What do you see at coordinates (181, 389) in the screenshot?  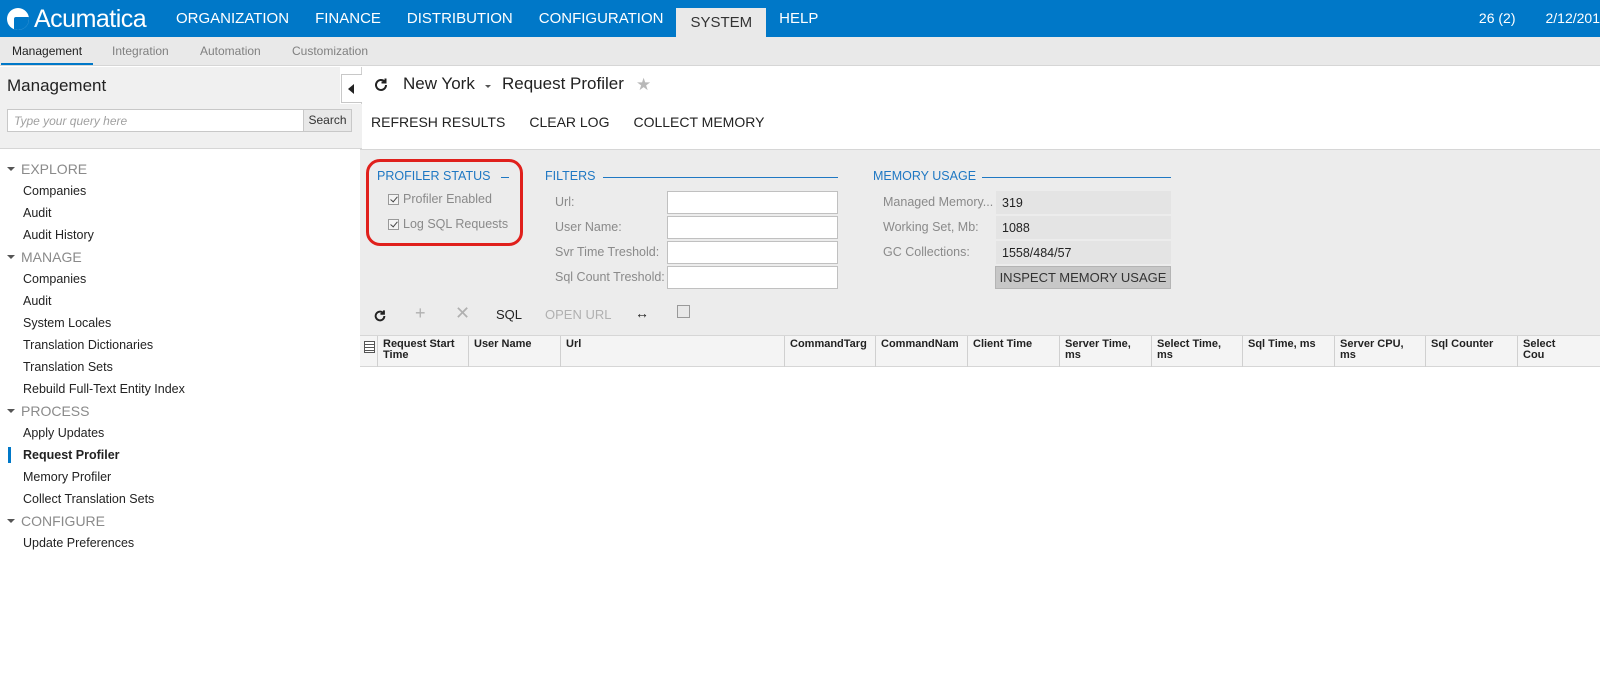 I see `sidebar-item-rebuild-index: Rebuild Full-Text Entity Index` at bounding box center [181, 389].